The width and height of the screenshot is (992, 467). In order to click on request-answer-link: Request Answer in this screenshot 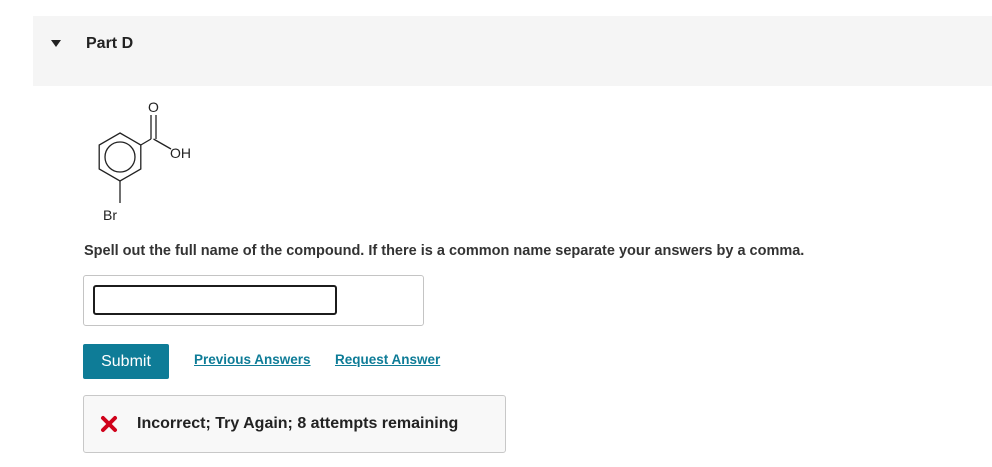, I will do `click(387, 359)`.